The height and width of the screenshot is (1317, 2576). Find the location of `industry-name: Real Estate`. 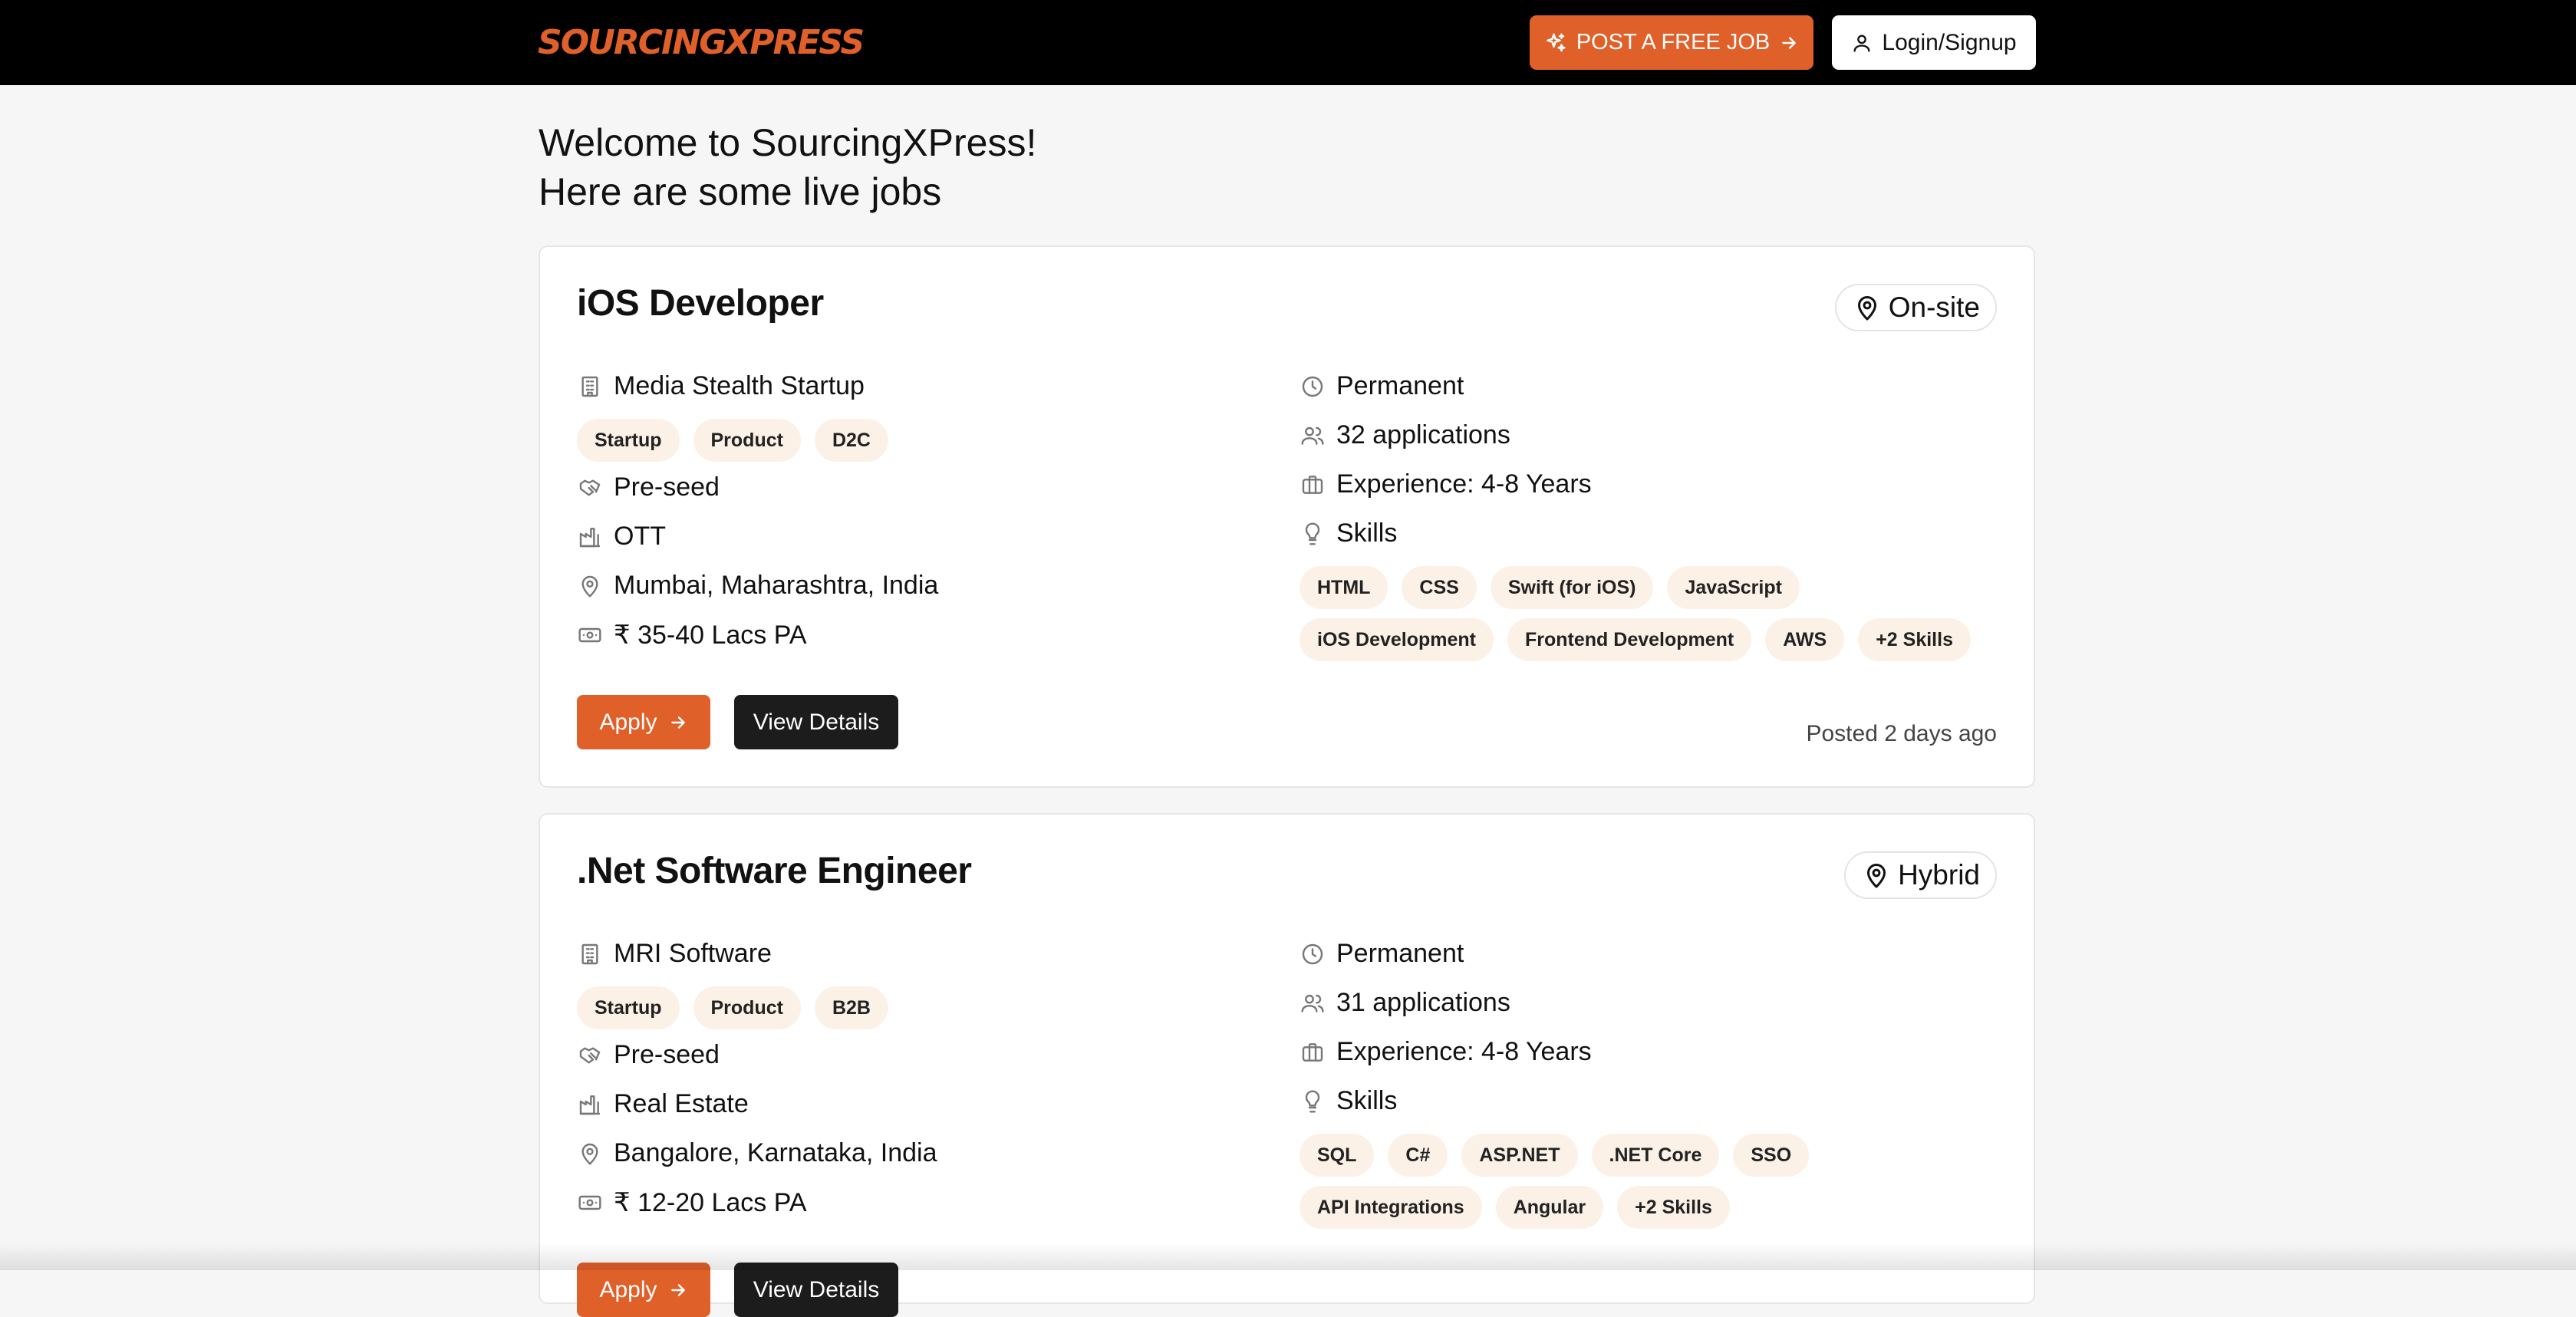

industry-name: Real Estate is located at coordinates (681, 1103).